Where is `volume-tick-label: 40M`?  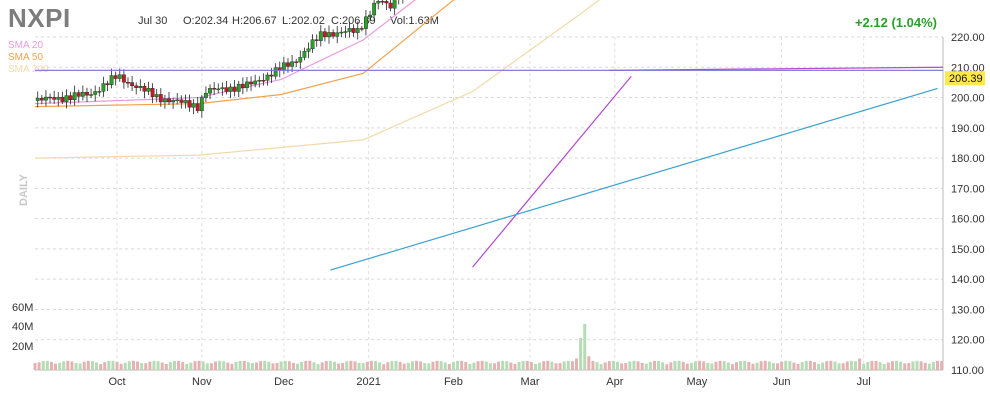 volume-tick-label: 40M is located at coordinates (22, 327).